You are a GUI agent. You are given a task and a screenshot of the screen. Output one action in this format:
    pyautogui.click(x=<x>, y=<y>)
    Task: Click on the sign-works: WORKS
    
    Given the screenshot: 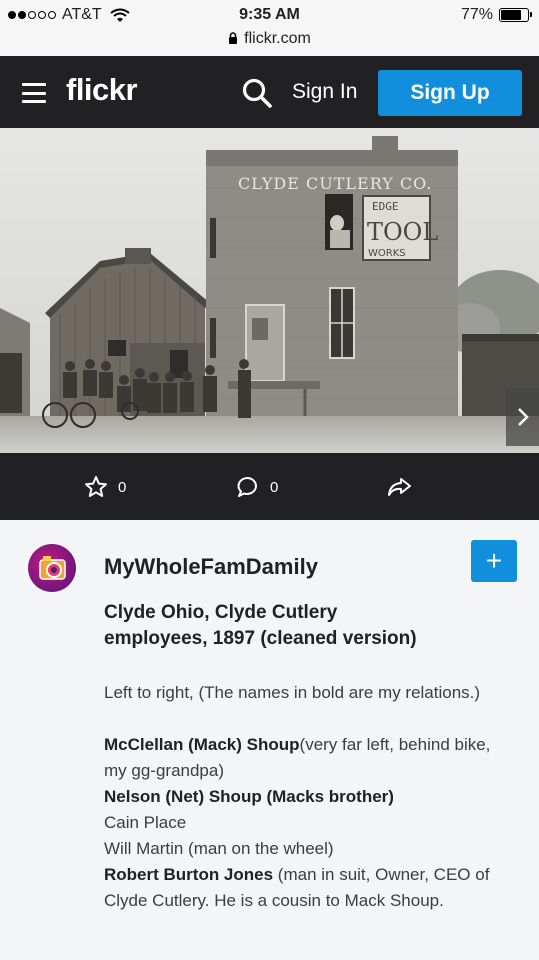 What is the action you would take?
    pyautogui.click(x=387, y=253)
    